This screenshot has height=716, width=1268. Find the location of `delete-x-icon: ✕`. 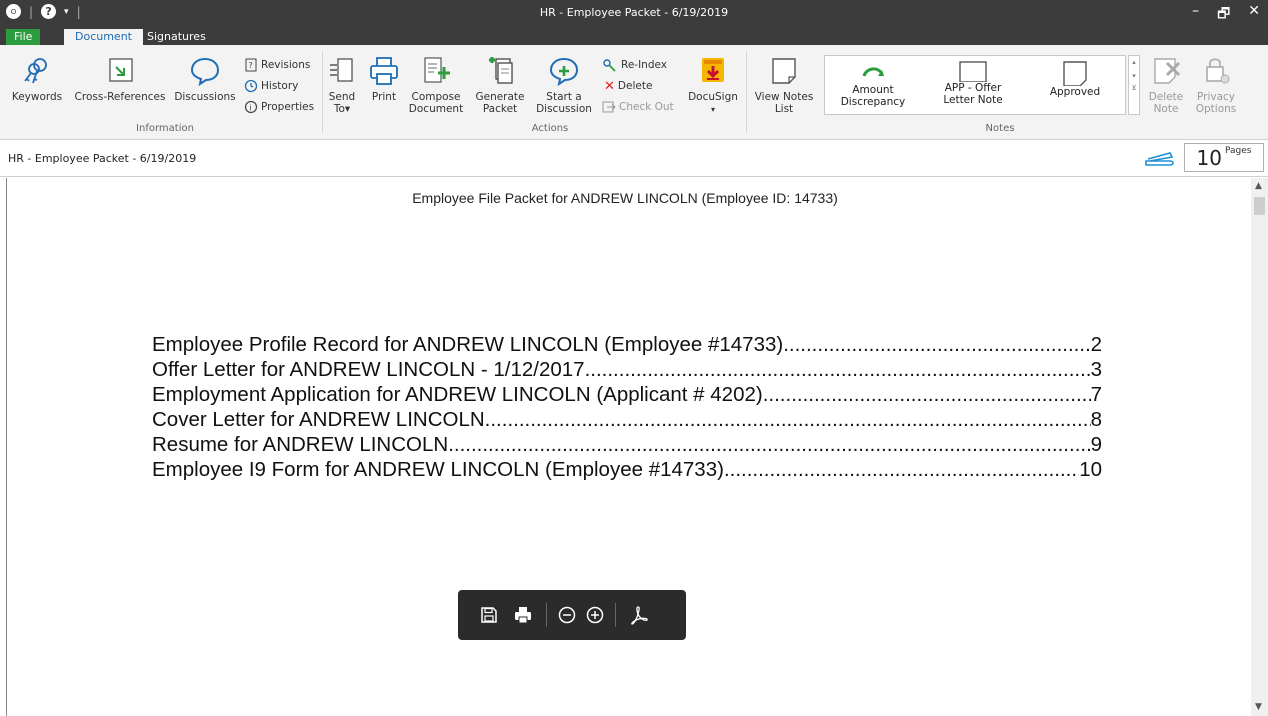

delete-x-icon: ✕ is located at coordinates (609, 86).